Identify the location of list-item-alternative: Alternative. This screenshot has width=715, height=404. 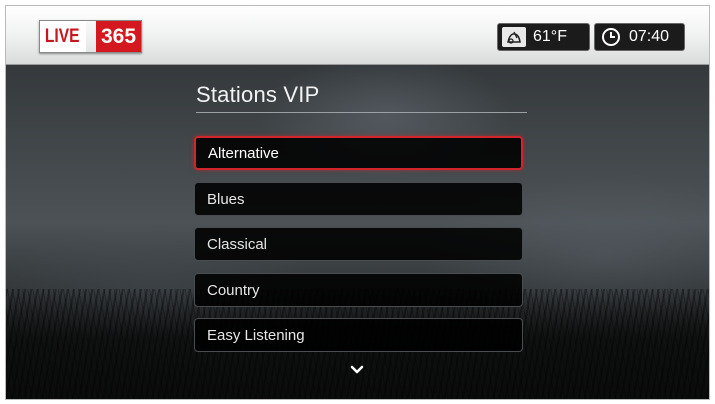
(358, 153).